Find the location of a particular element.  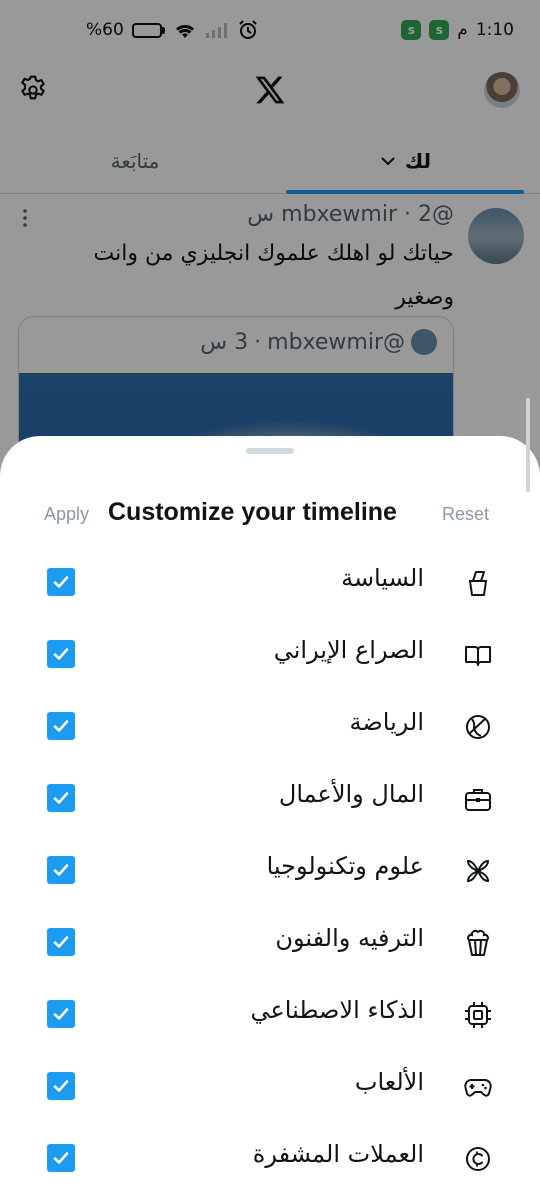

topic-row: الذكاء الاصطناعي is located at coordinates (270, 1016).